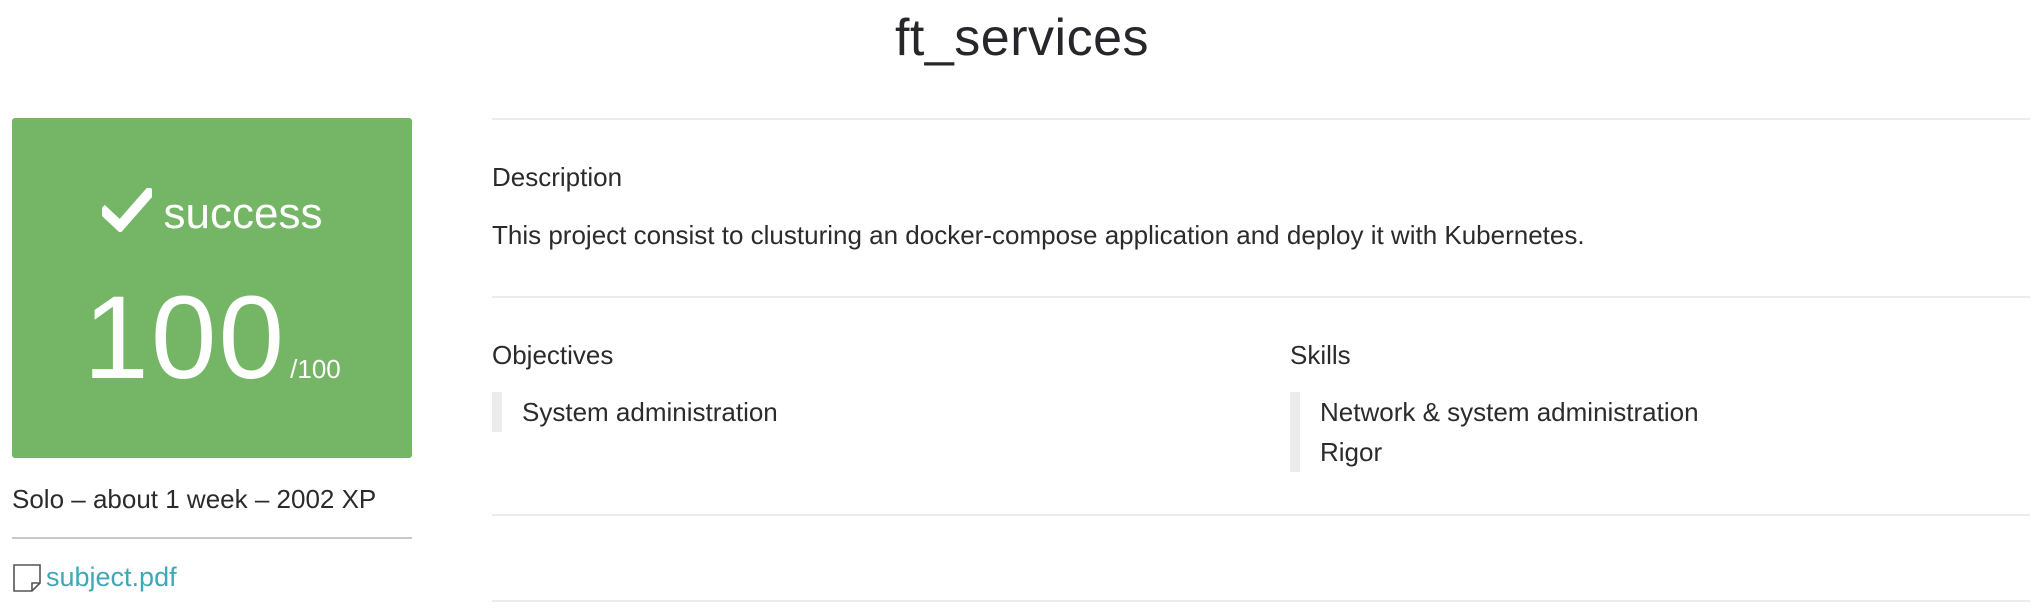  What do you see at coordinates (1022, 38) in the screenshot?
I see `page-title: ft_services` at bounding box center [1022, 38].